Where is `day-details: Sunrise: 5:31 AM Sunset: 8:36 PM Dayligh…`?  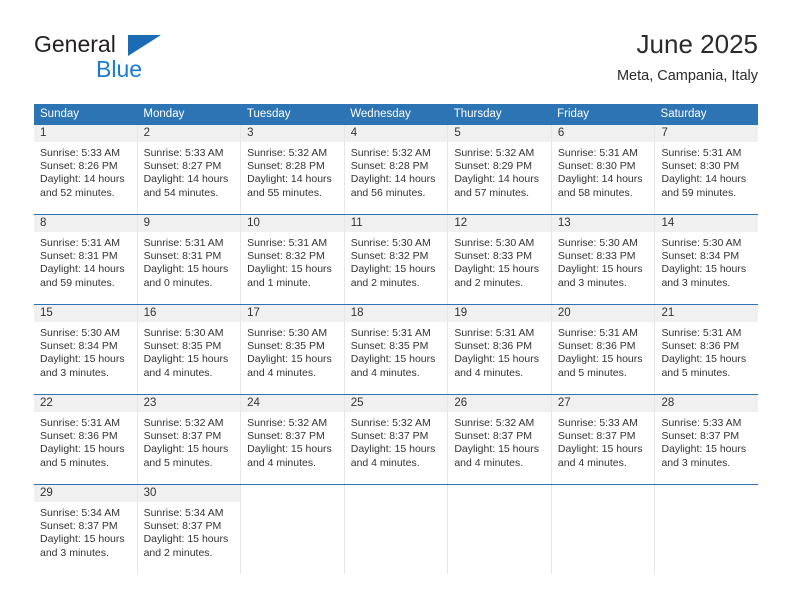
day-details: Sunrise: 5:31 AM Sunset: 8:36 PM Dayligh… is located at coordinates (499, 351).